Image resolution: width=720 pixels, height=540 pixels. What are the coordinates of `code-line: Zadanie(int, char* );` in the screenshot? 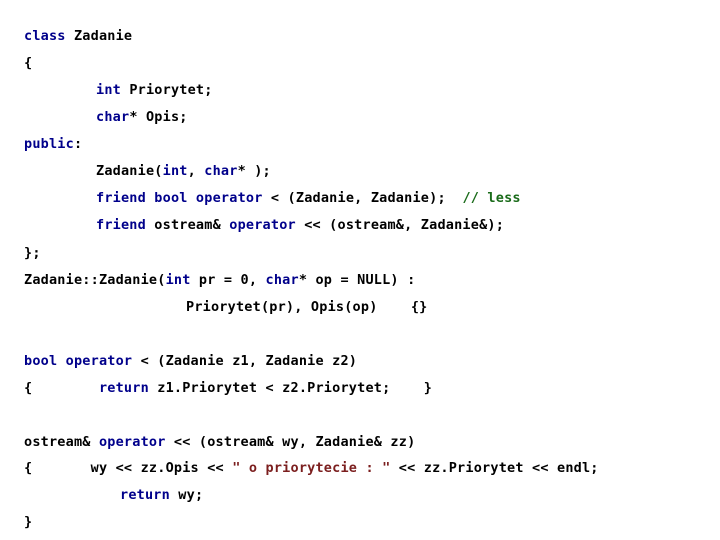 It's located at (183, 171).